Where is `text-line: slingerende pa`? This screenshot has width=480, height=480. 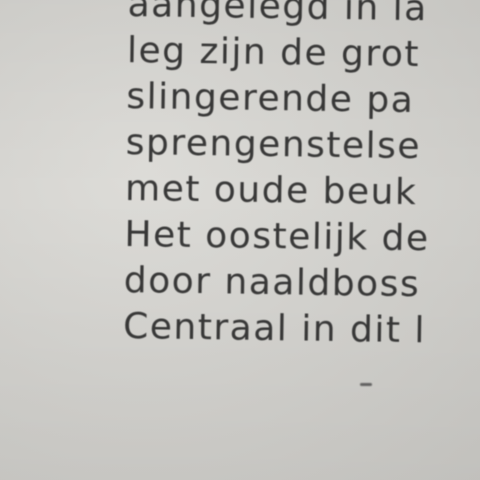 text-line: slingerende pa is located at coordinates (270, 98).